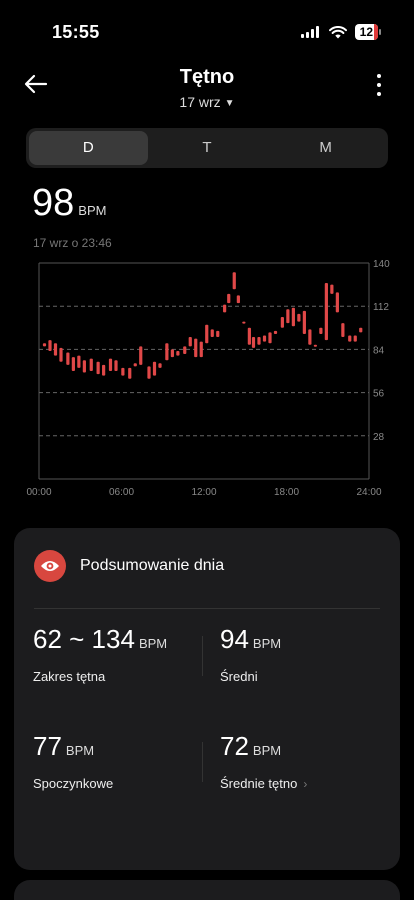 The image size is (414, 900). Describe the element at coordinates (263, 761) in the screenshot. I see `stat-resting-avg: 72 BPM Średnie tętno ›` at that location.